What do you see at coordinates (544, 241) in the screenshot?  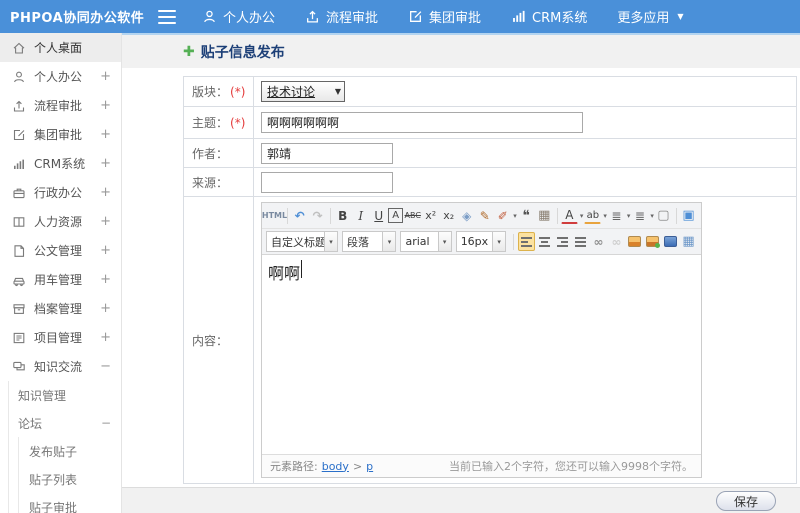 I see `align-center-button` at bounding box center [544, 241].